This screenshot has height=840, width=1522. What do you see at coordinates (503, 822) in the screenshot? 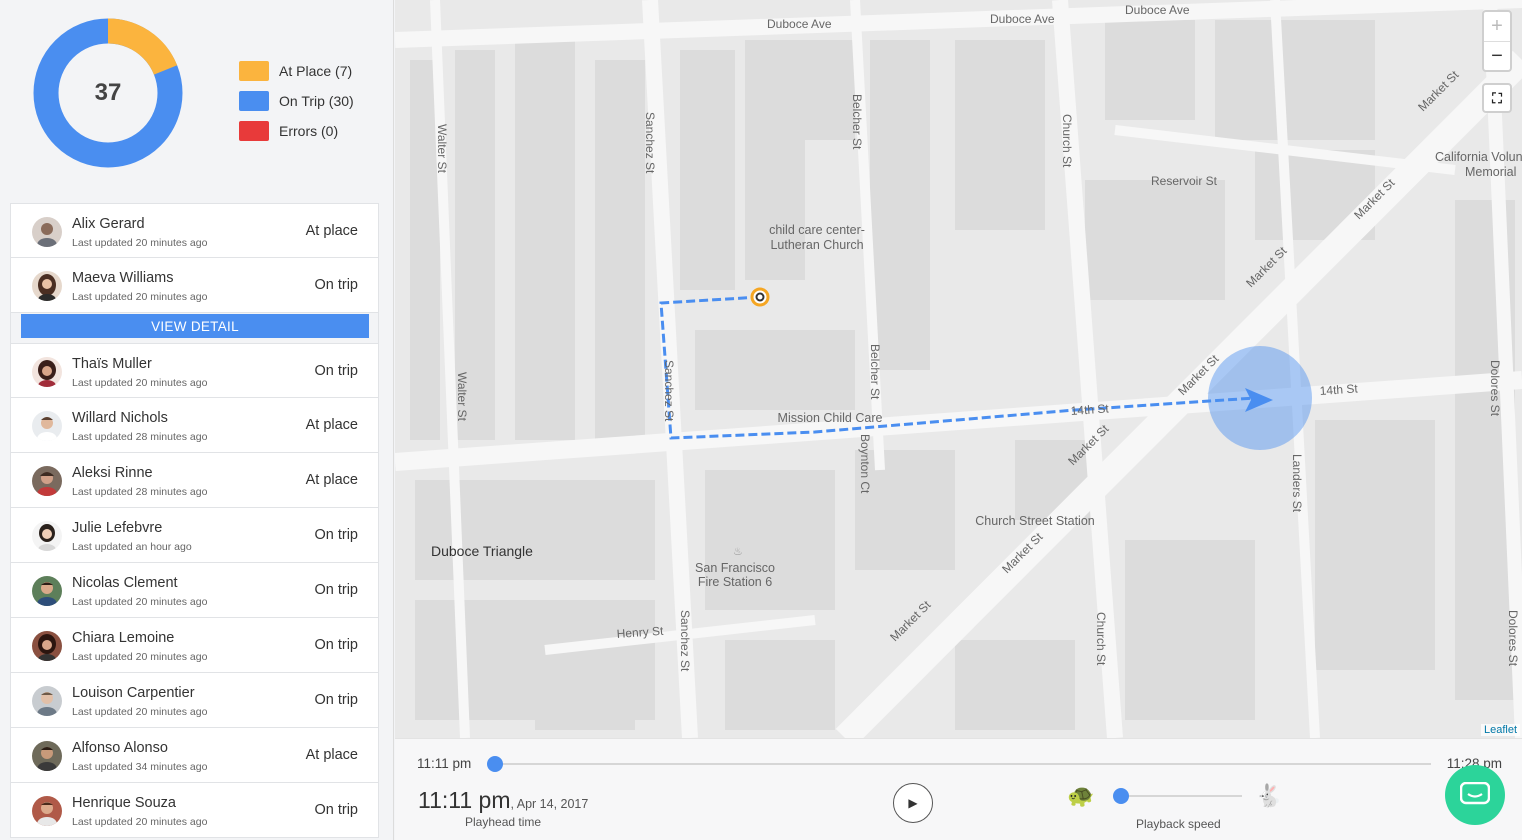
I see `playhead-time-label: Playhead time` at bounding box center [503, 822].